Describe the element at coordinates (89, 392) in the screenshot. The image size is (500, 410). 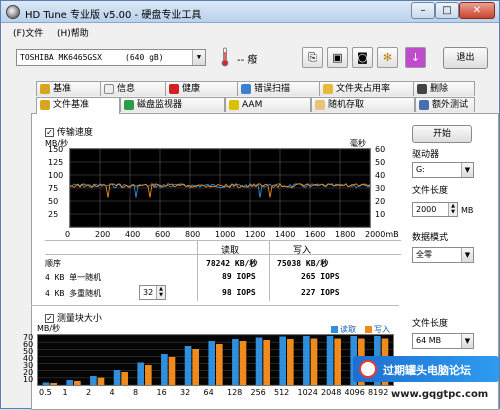
I see `x-tick-label: 2` at that location.